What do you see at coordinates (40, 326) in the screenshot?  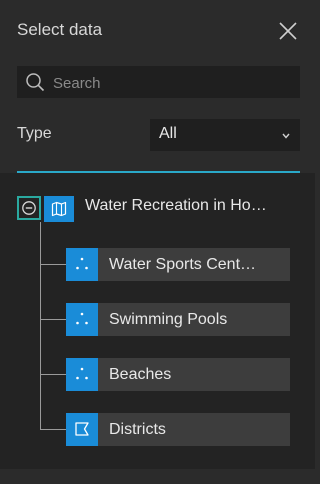 I see `tree-connector-vertical` at bounding box center [40, 326].